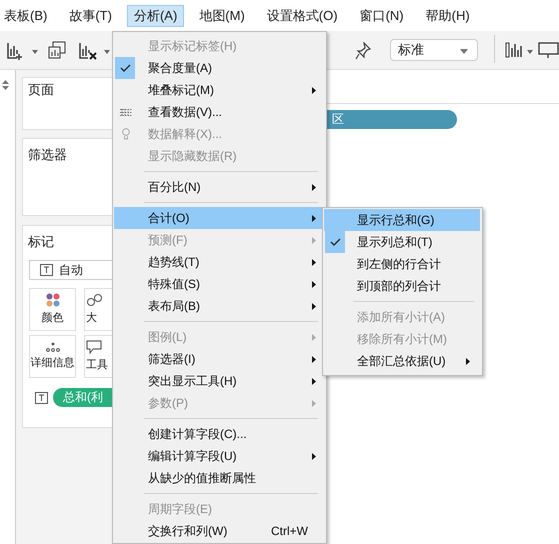  What do you see at coordinates (27, 15) in the screenshot?
I see `menu-item: 表板(B)` at bounding box center [27, 15].